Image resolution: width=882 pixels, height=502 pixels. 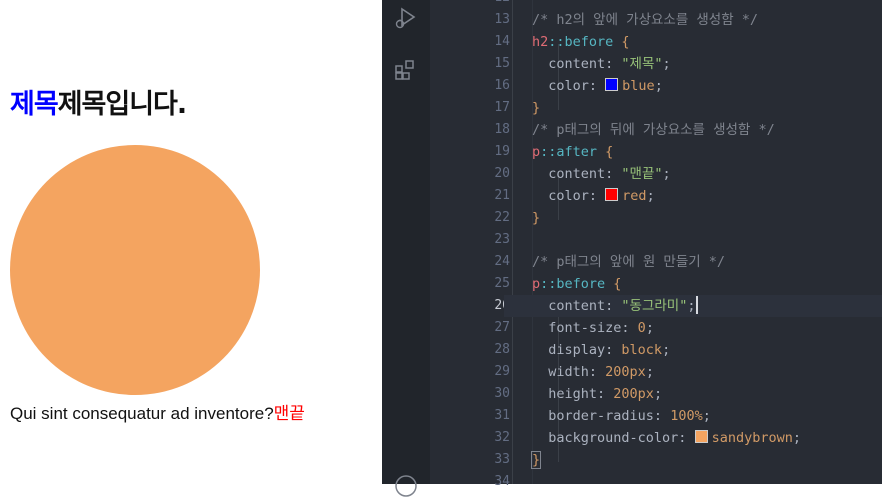 What do you see at coordinates (536, 460) in the screenshot?
I see `code-line-33: }` at bounding box center [536, 460].